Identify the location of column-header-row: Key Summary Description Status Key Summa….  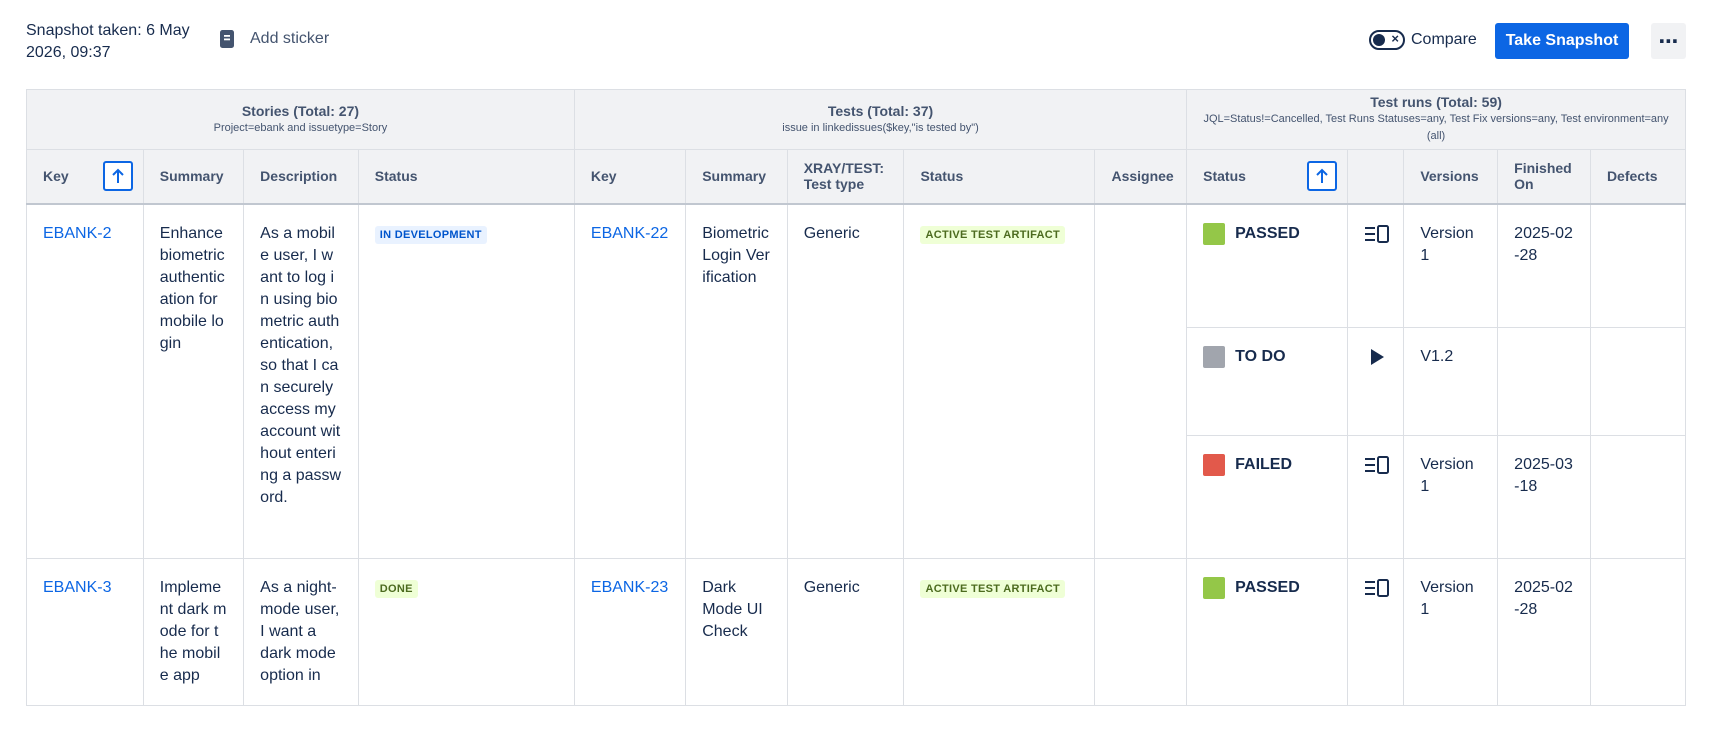
(856, 177).